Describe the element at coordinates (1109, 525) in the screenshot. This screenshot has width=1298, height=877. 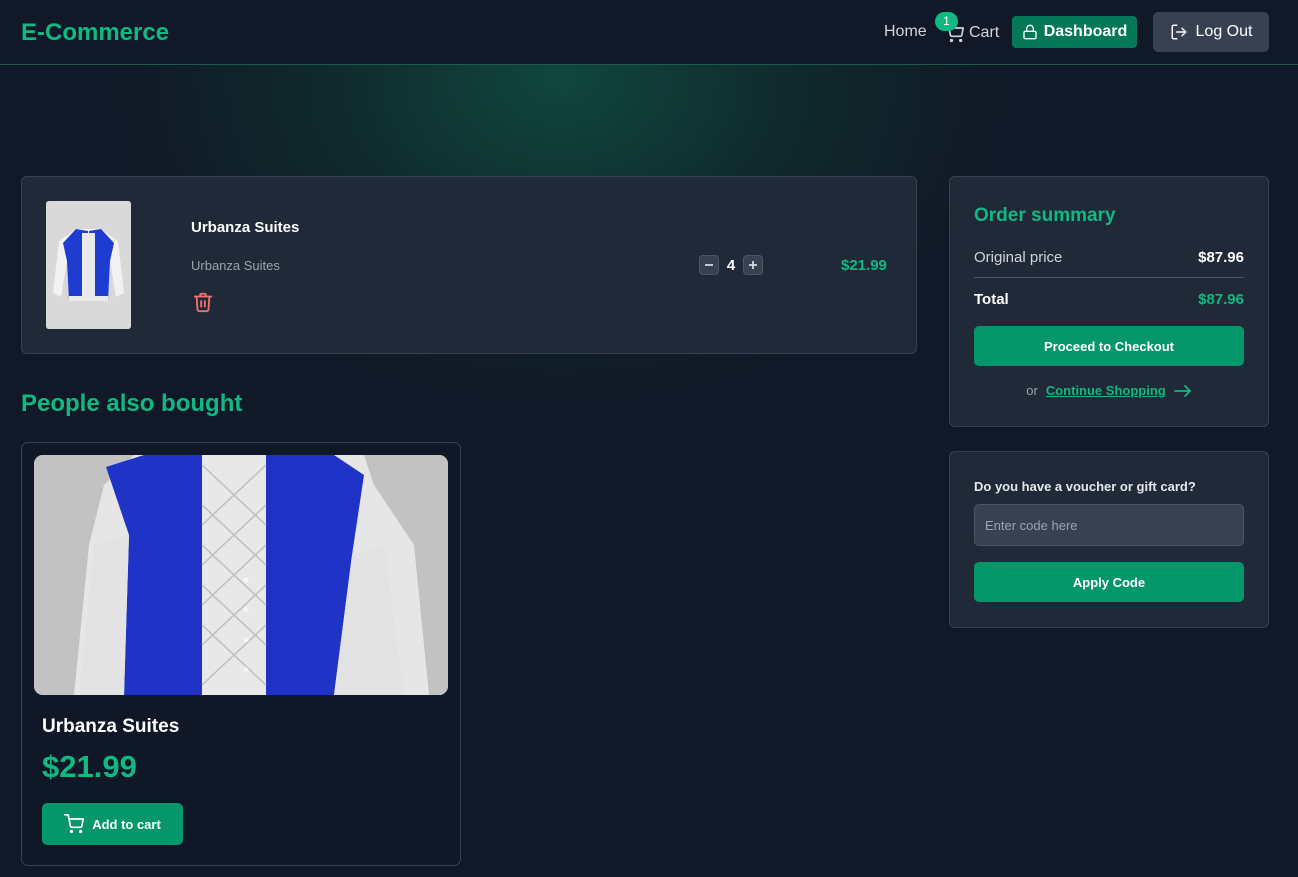
I see `voucher-code-input` at that location.